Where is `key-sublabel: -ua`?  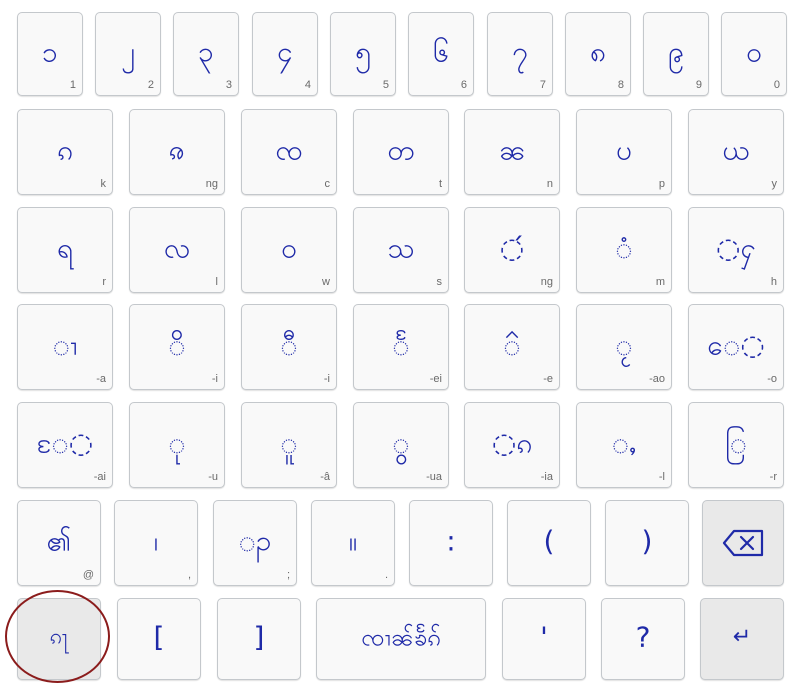
key-sublabel: -ua is located at coordinates (434, 477).